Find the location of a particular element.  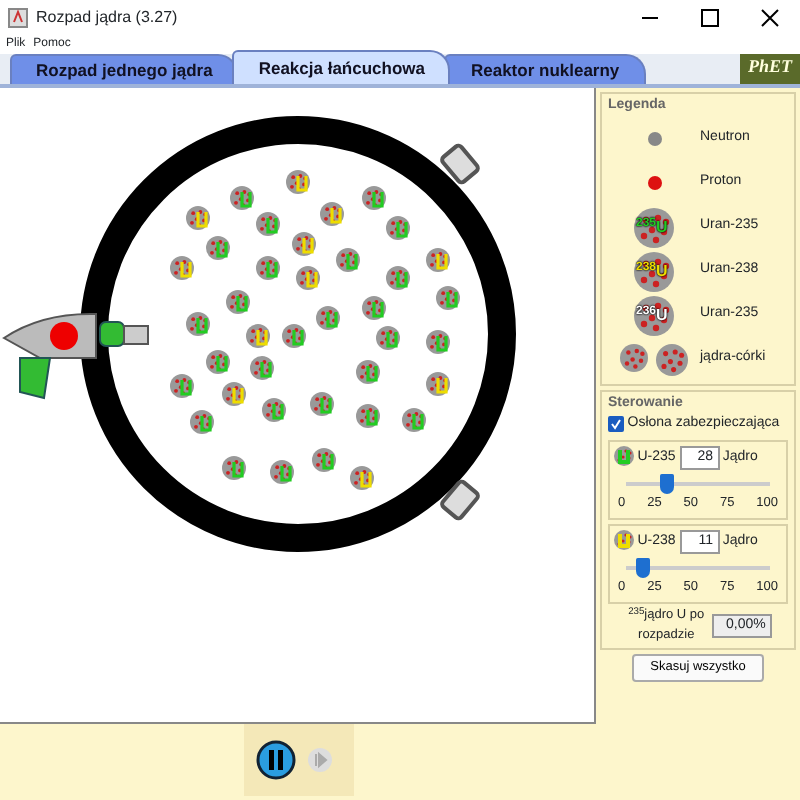

check-icon is located at coordinates (616, 424).